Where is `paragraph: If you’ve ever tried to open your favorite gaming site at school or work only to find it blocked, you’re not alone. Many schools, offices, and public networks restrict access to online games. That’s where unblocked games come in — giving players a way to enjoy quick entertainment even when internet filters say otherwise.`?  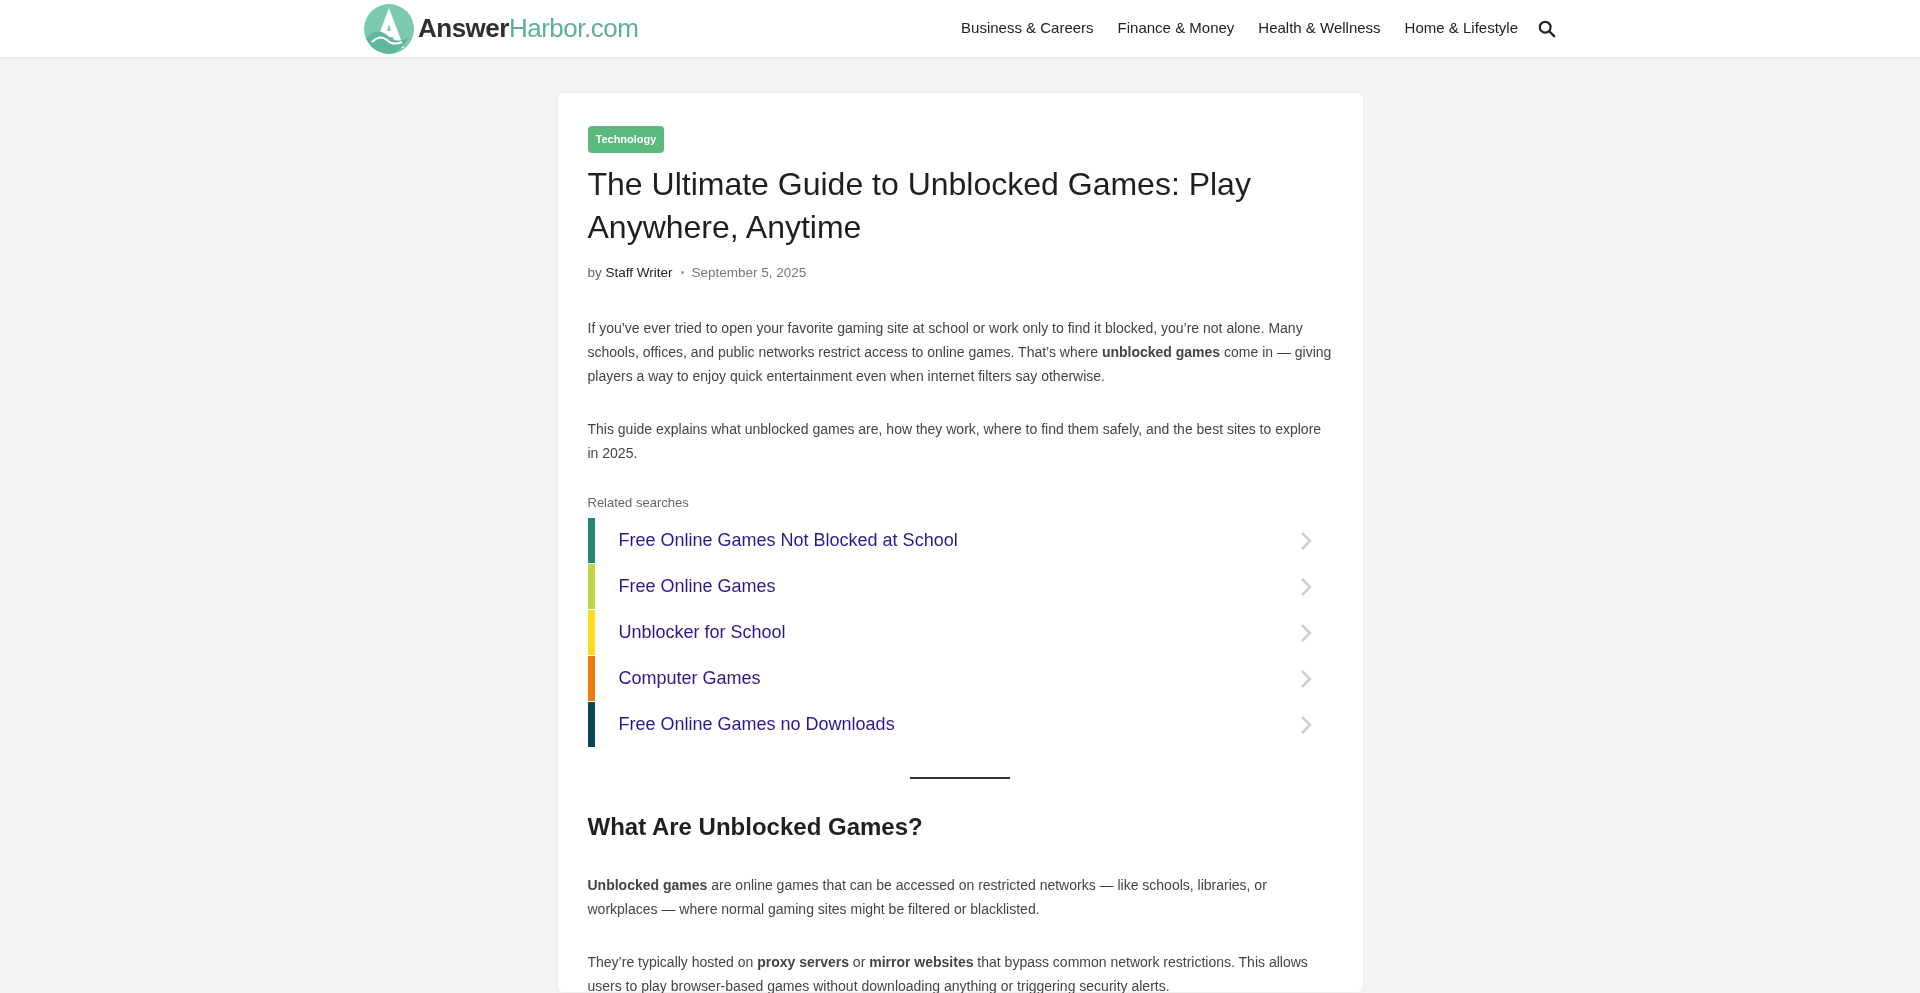
paragraph: If you’ve ever tried to open your favorite gaming site at school or work only to find it blocked, you’re not alone. Many schools, offices, and public networks restrict access to online games. That’s where unblocked games come in — giving players a way to enjoy quick entertainment even when internet filters say otherwise. is located at coordinates (960, 352).